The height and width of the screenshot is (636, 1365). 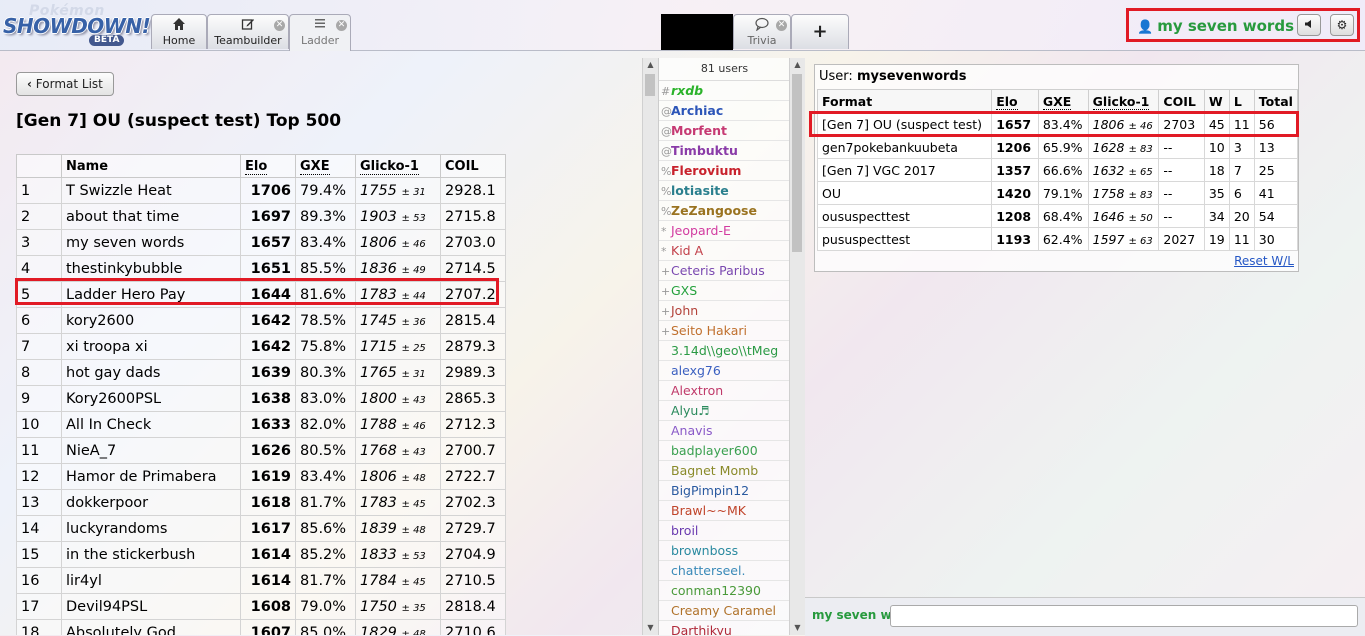 I want to click on ladder-scrollbar: ▲ ▼, so click(x=650, y=346).